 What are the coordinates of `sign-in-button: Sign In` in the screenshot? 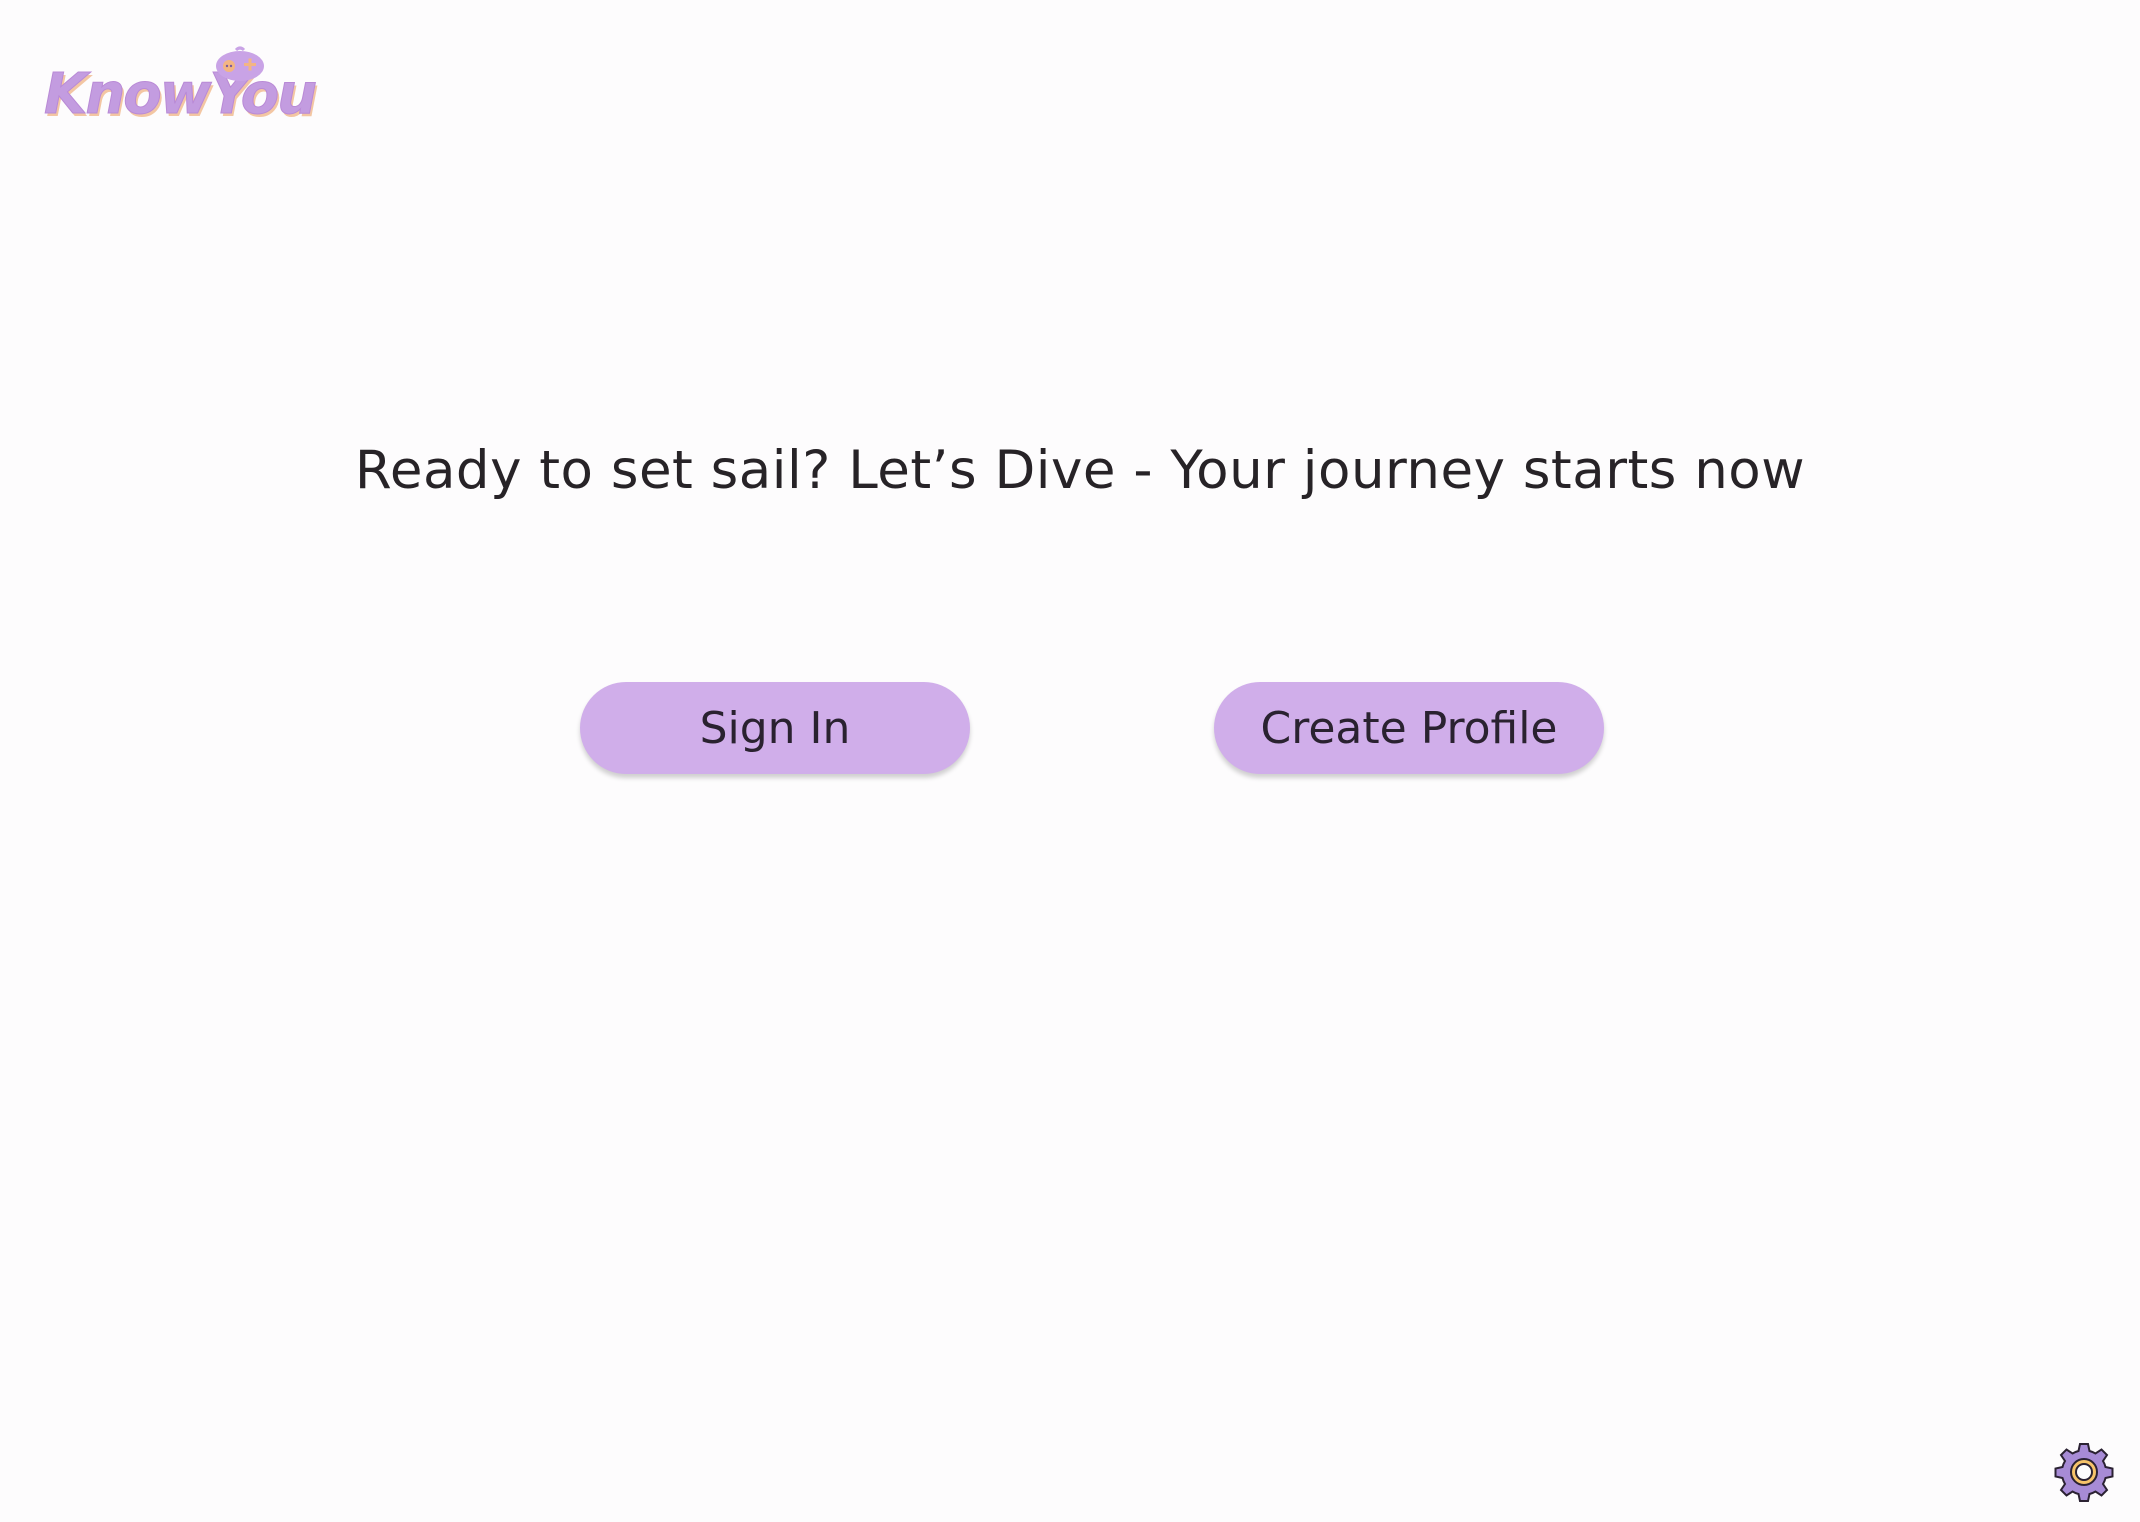 It's located at (775, 728).